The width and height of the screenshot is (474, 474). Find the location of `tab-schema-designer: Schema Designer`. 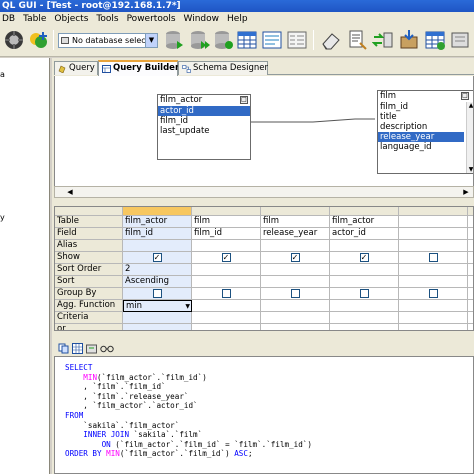

tab-schema-designer: Schema Designer is located at coordinates (223, 68).